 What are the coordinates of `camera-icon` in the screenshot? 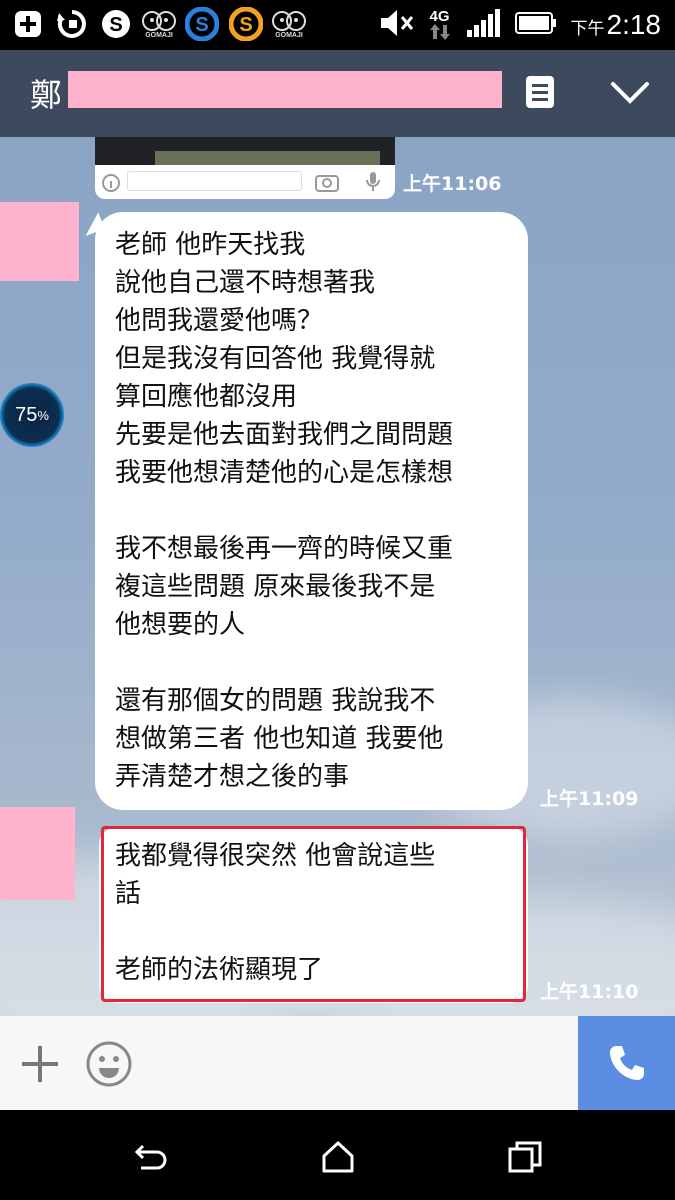 It's located at (327, 183).